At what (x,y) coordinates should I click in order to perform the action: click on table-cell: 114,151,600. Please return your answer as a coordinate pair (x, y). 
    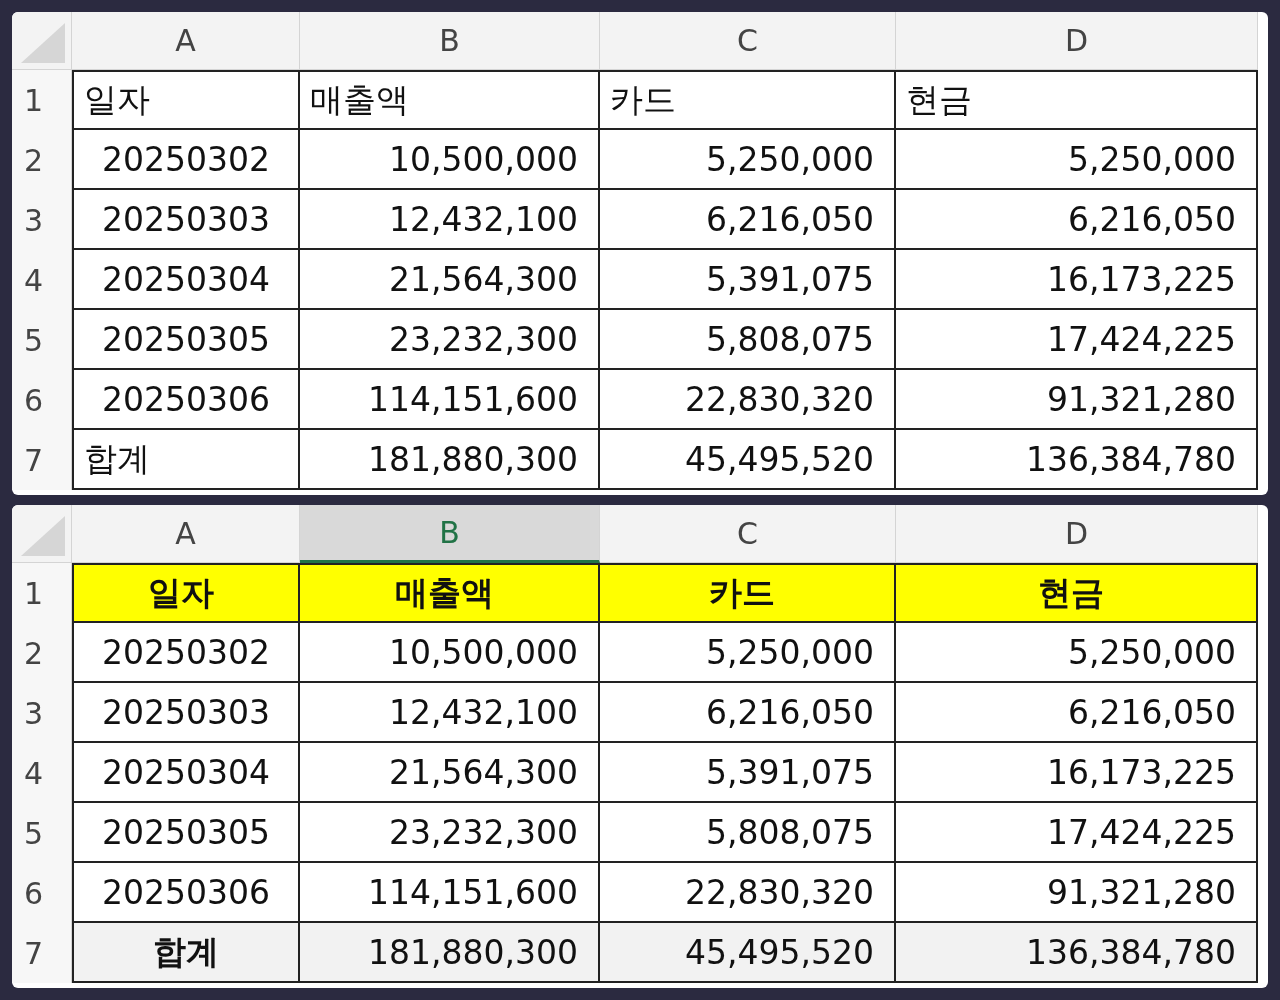
    Looking at the image, I should click on (450, 400).